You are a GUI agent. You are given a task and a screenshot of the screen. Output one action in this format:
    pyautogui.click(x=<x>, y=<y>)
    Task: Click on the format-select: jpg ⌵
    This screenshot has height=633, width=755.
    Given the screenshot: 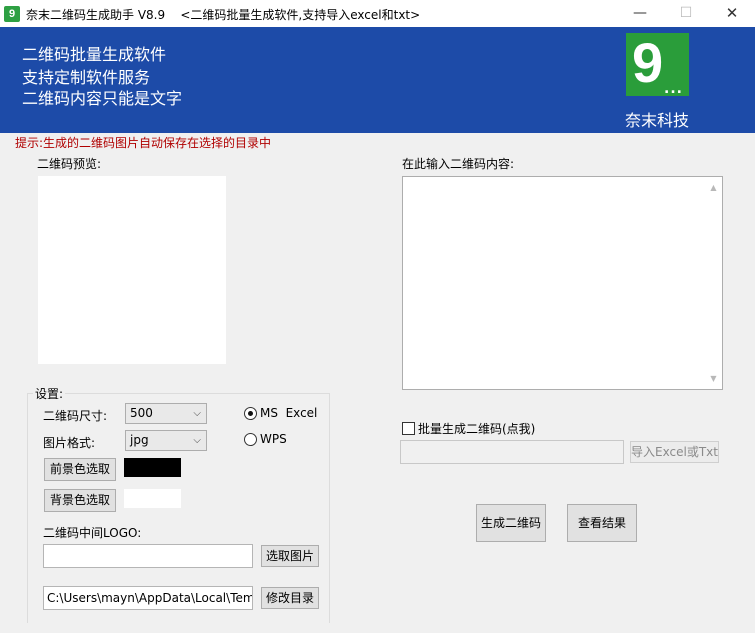 What is the action you would take?
    pyautogui.click(x=166, y=440)
    